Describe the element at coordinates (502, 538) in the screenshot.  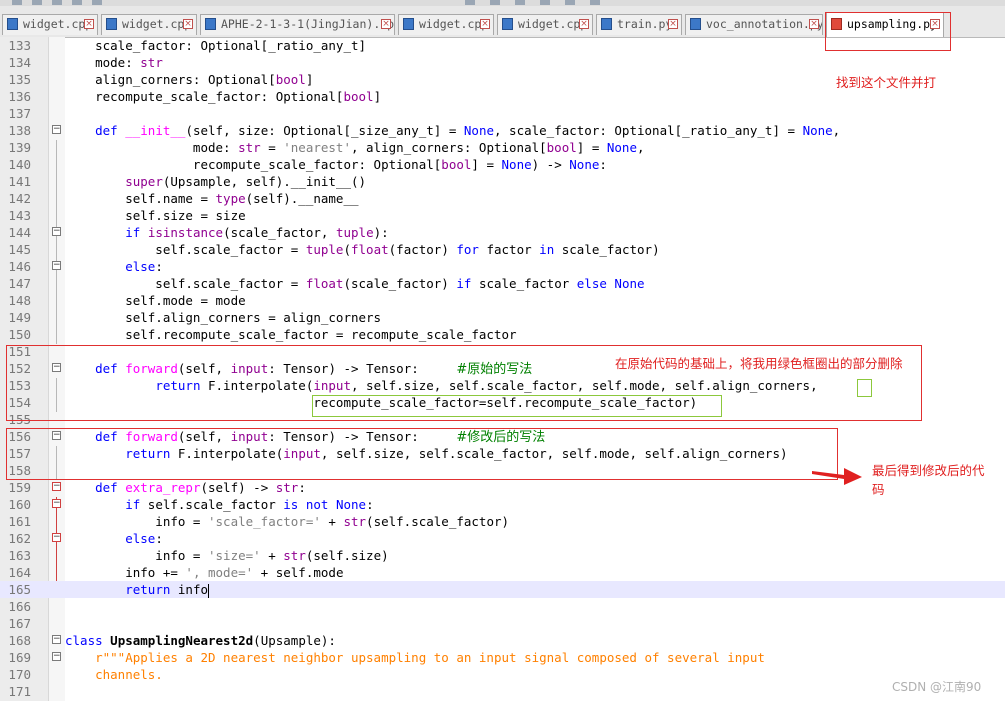
I see `code-line: 162 − else:` at that location.